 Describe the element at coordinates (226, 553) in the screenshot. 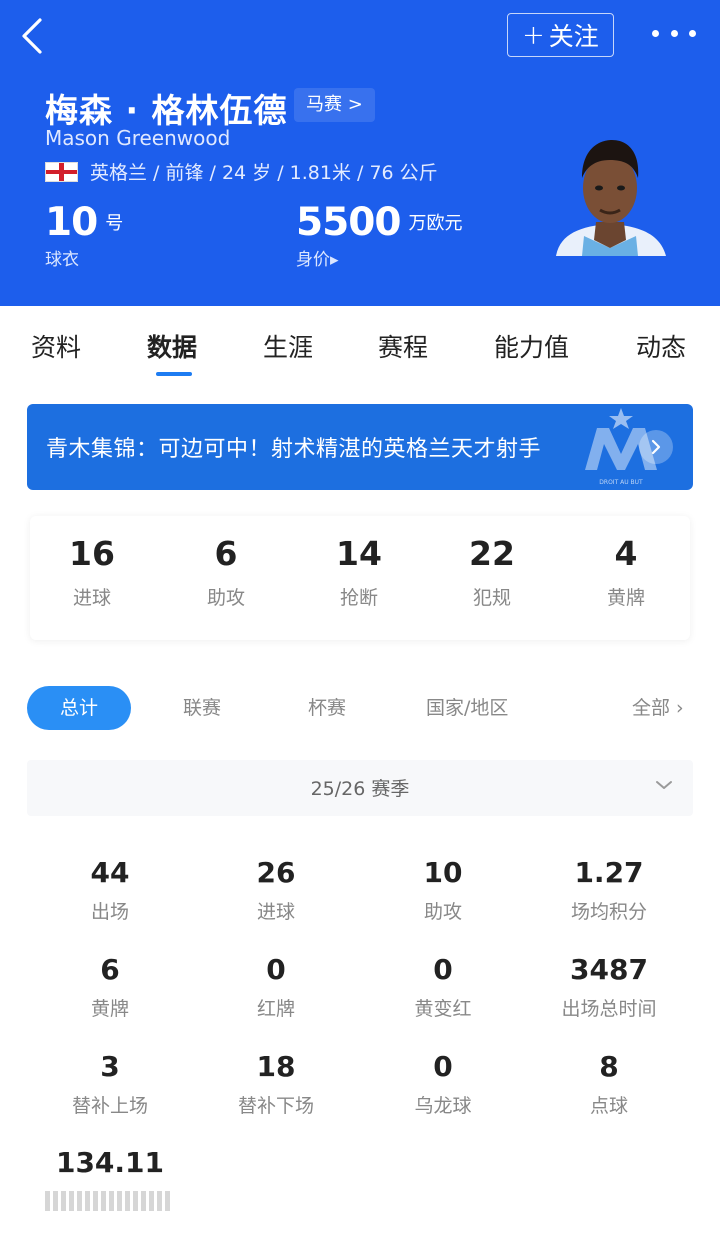

I see `summary-value: 6` at that location.